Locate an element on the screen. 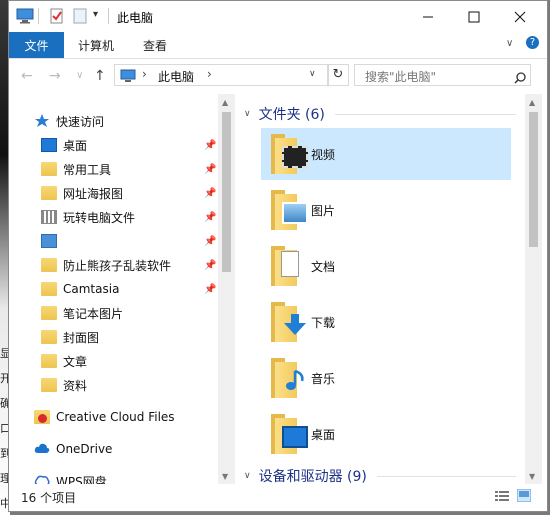  minimize-button is located at coordinates (428, 16).